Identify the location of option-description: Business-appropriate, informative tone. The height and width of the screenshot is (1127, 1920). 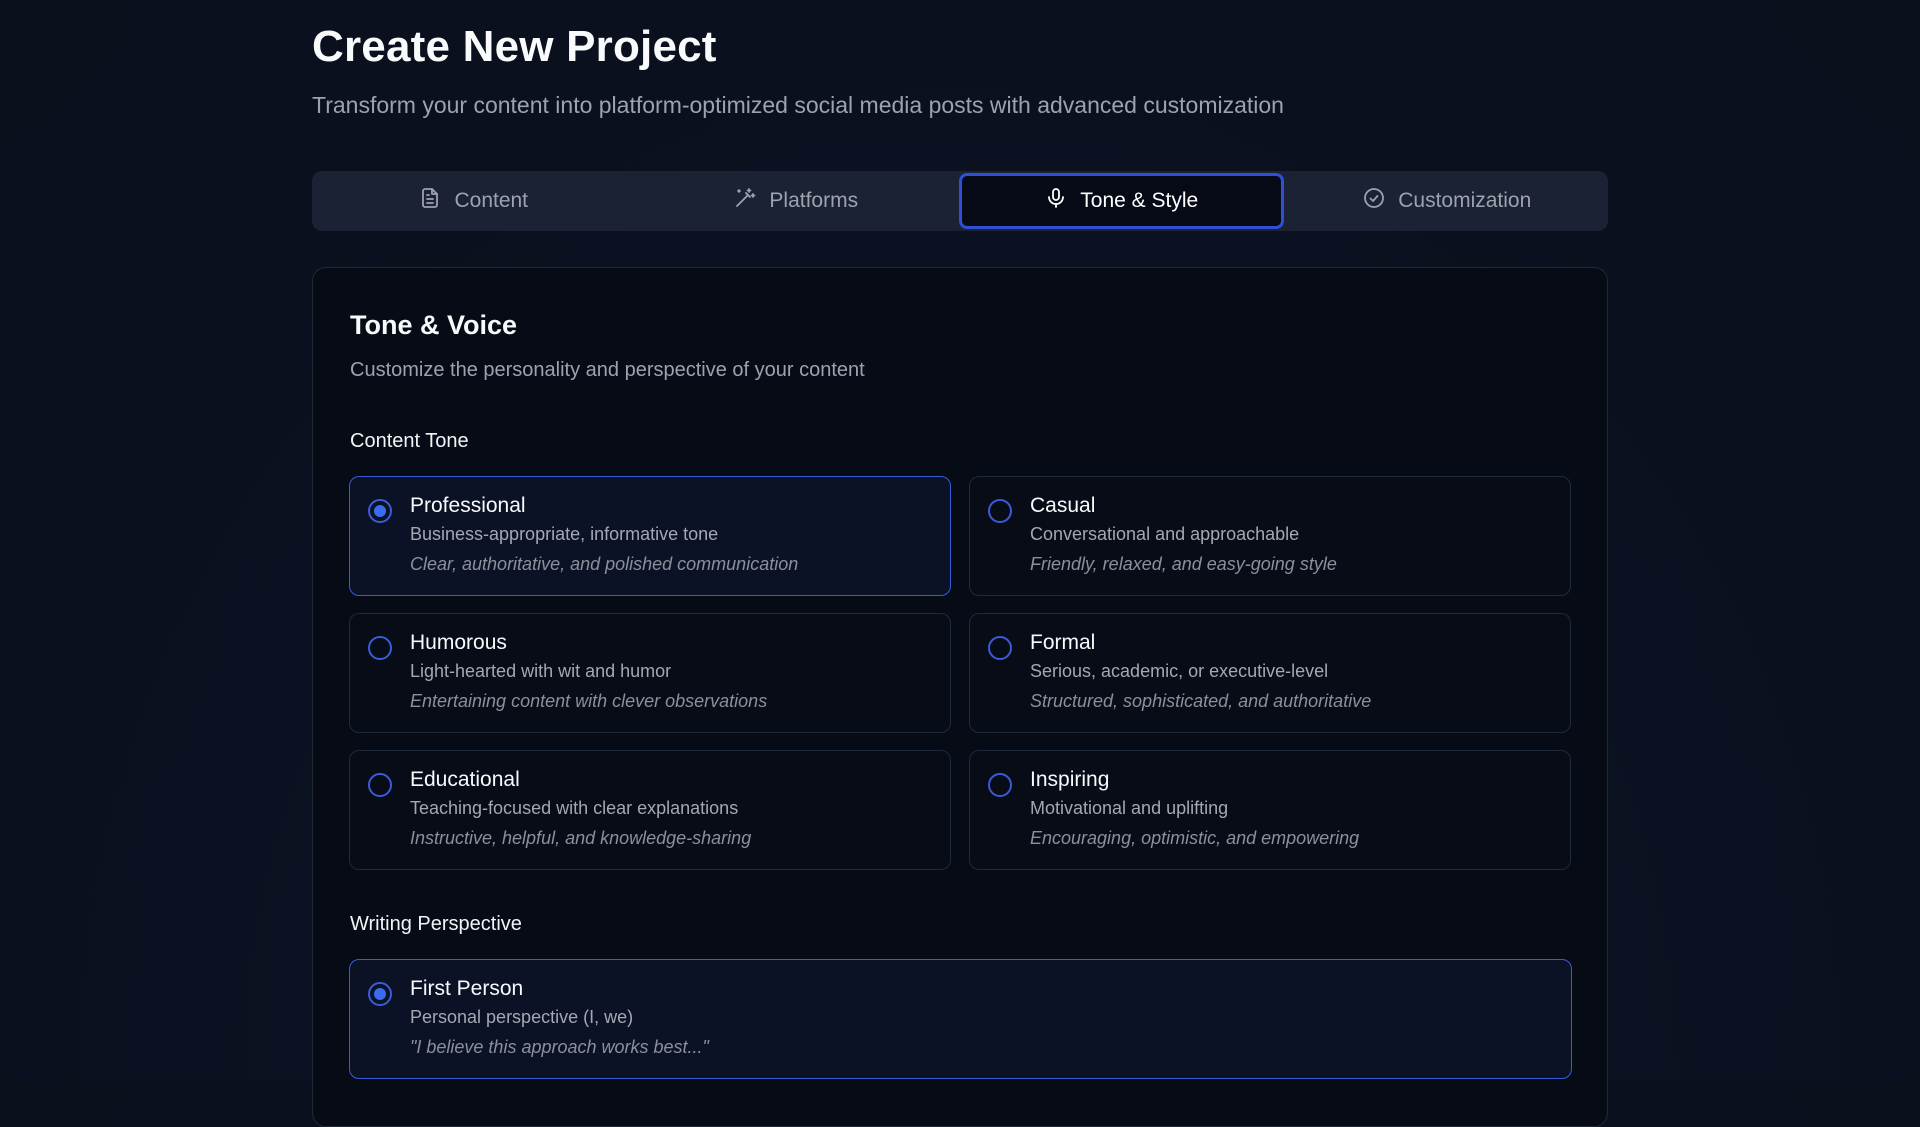
(564, 534).